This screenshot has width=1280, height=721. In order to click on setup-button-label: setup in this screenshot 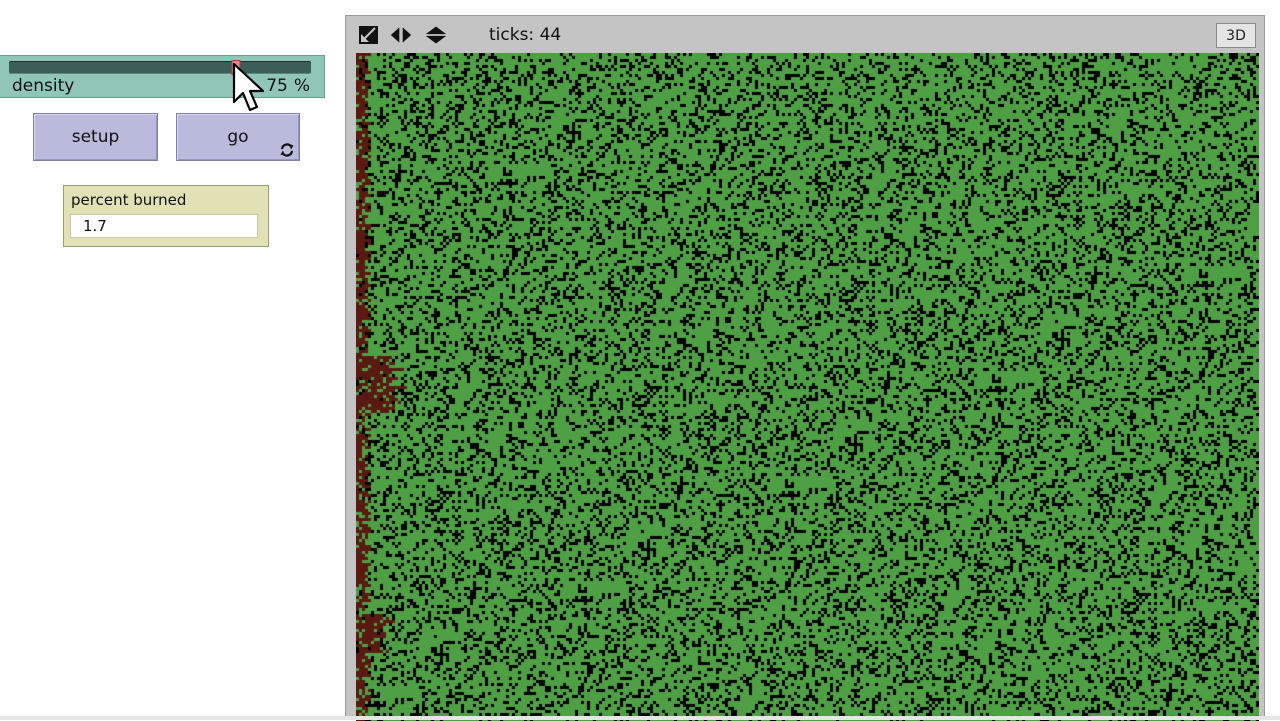, I will do `click(95, 137)`.